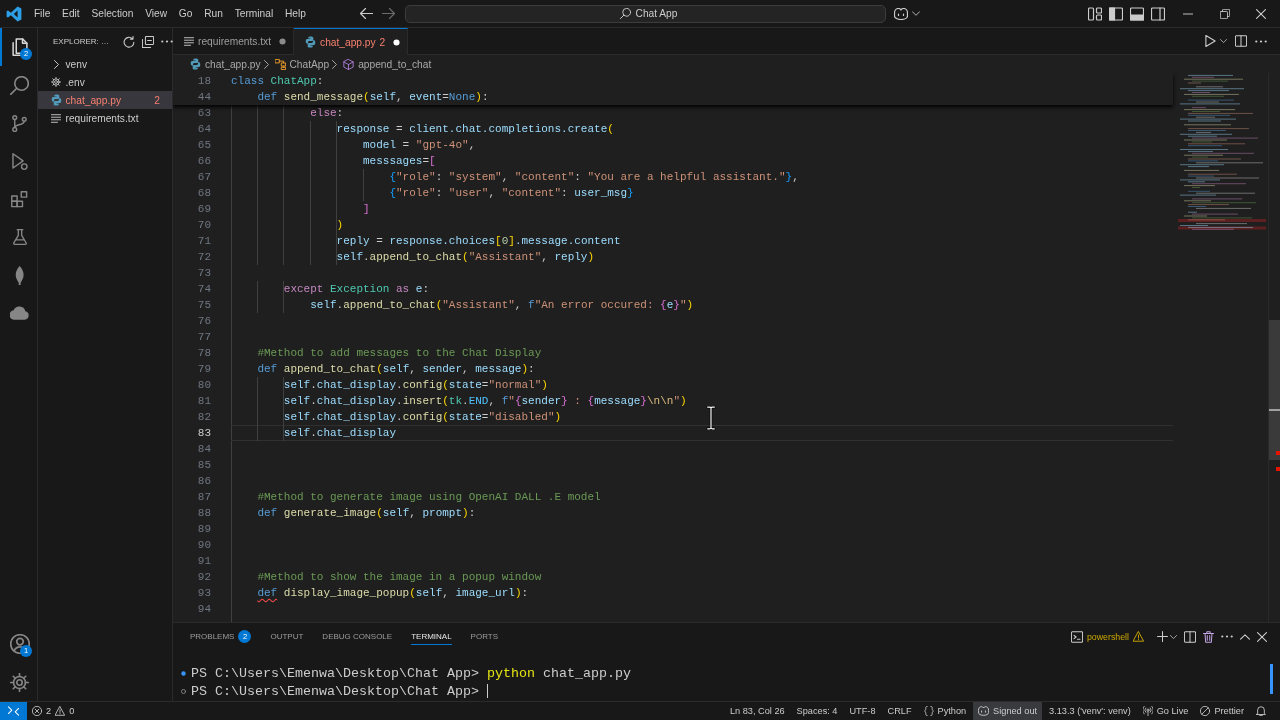 The height and width of the screenshot is (720, 1280). What do you see at coordinates (1190, 636) in the screenshot?
I see `split-icon` at bounding box center [1190, 636].